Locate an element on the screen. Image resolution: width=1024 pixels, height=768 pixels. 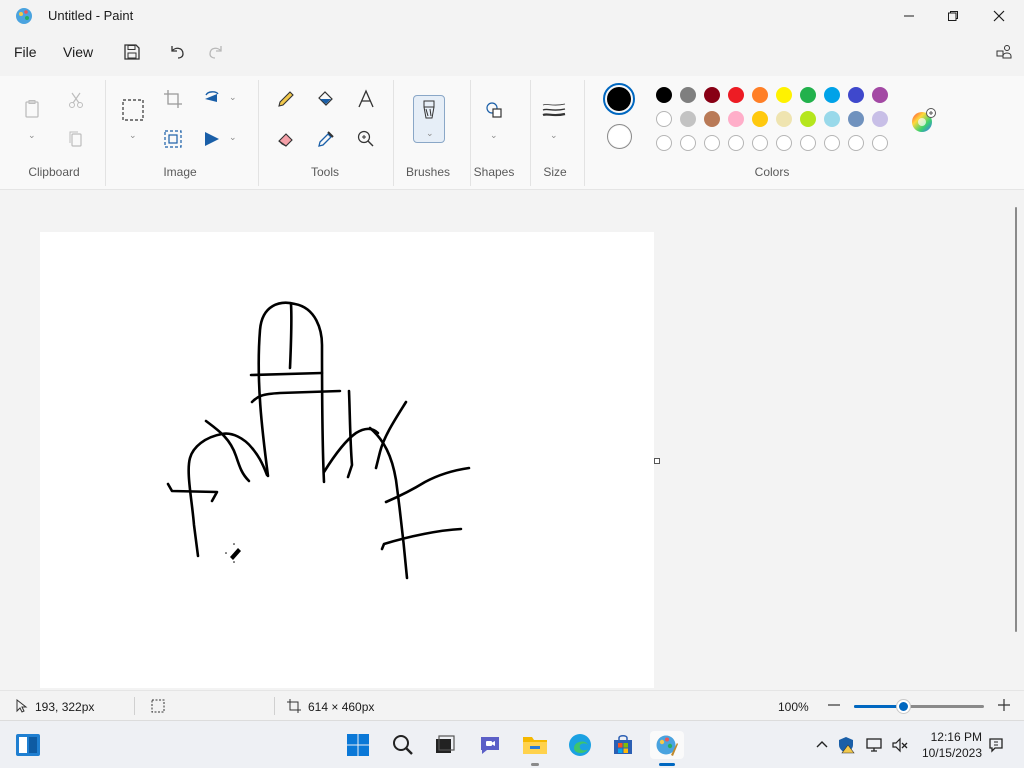
zoom-in-button is located at coordinates (1004, 705).